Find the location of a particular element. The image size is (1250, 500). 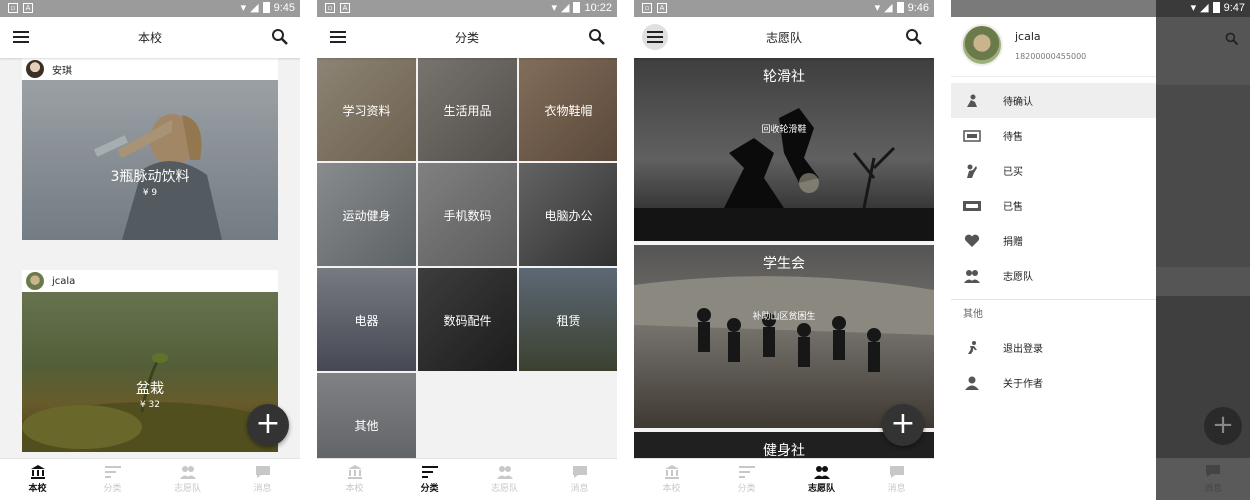

nav-label: 消息 is located at coordinates (262, 489).